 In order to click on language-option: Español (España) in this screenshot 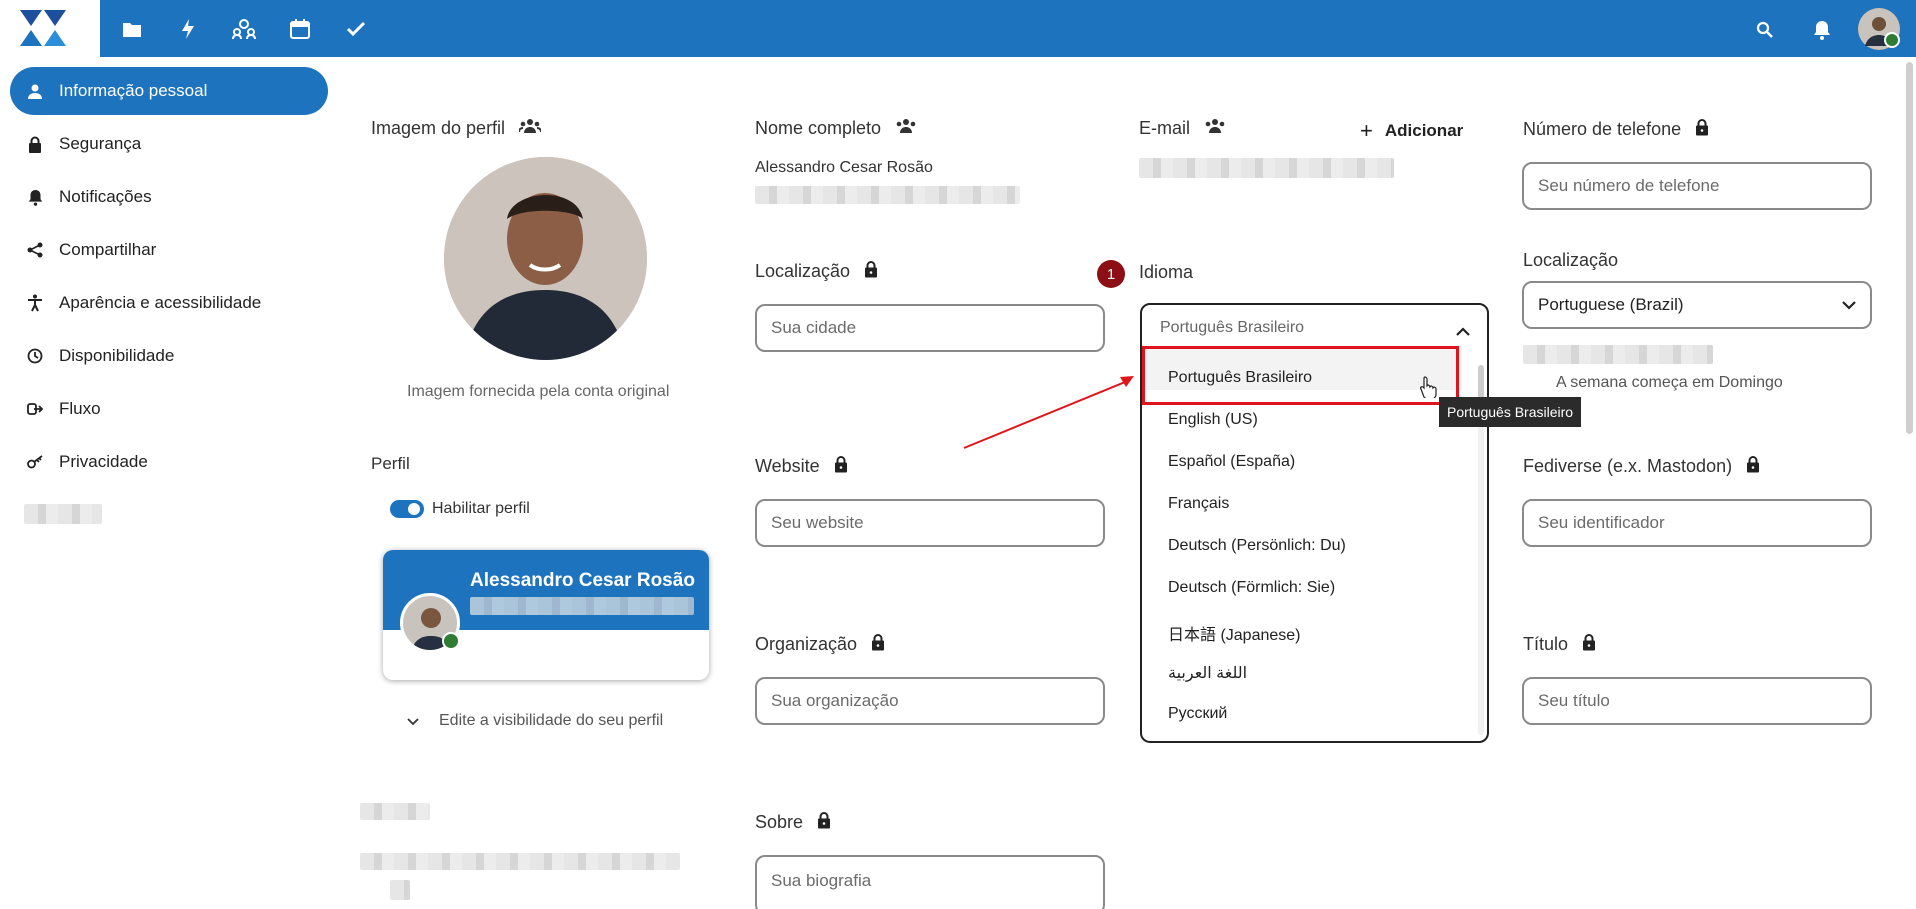, I will do `click(1231, 462)`.